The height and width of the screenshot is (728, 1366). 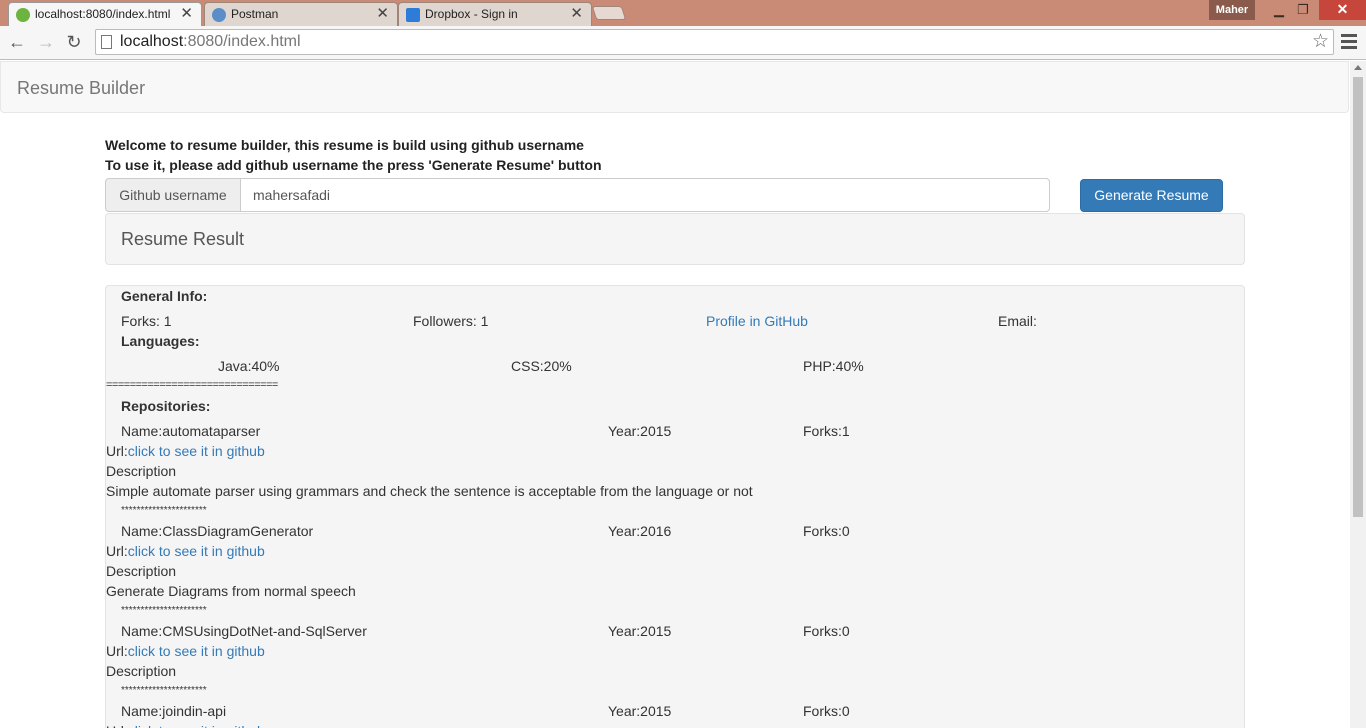 I want to click on restore-icon: ❐, so click(x=1303, y=10).